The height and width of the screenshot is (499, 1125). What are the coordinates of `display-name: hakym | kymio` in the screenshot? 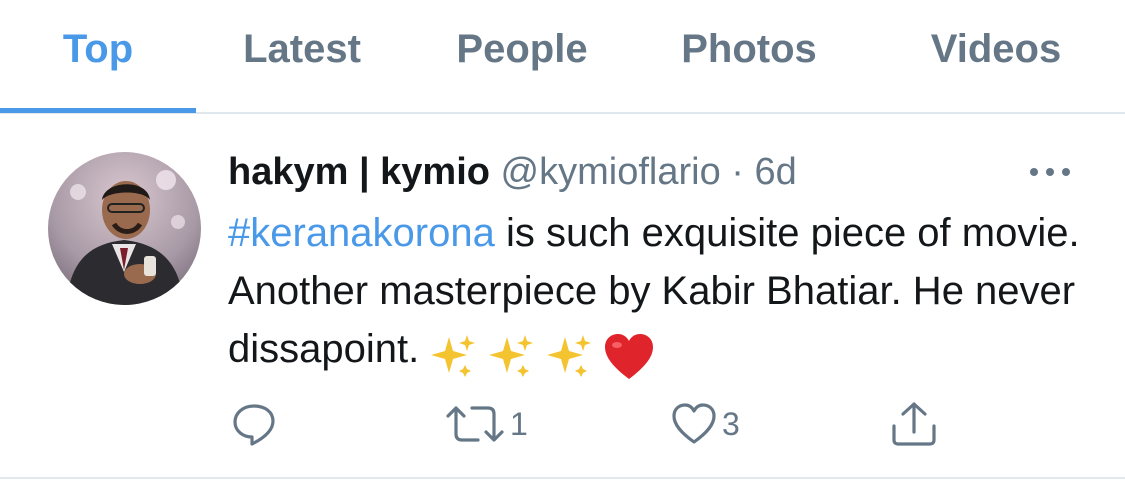 It's located at (359, 172).